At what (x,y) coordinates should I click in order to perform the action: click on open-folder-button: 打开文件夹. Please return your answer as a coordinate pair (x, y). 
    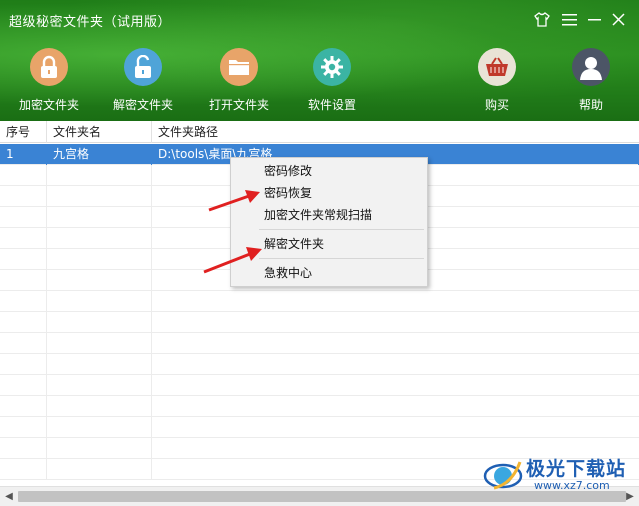
    Looking at the image, I should click on (239, 80).